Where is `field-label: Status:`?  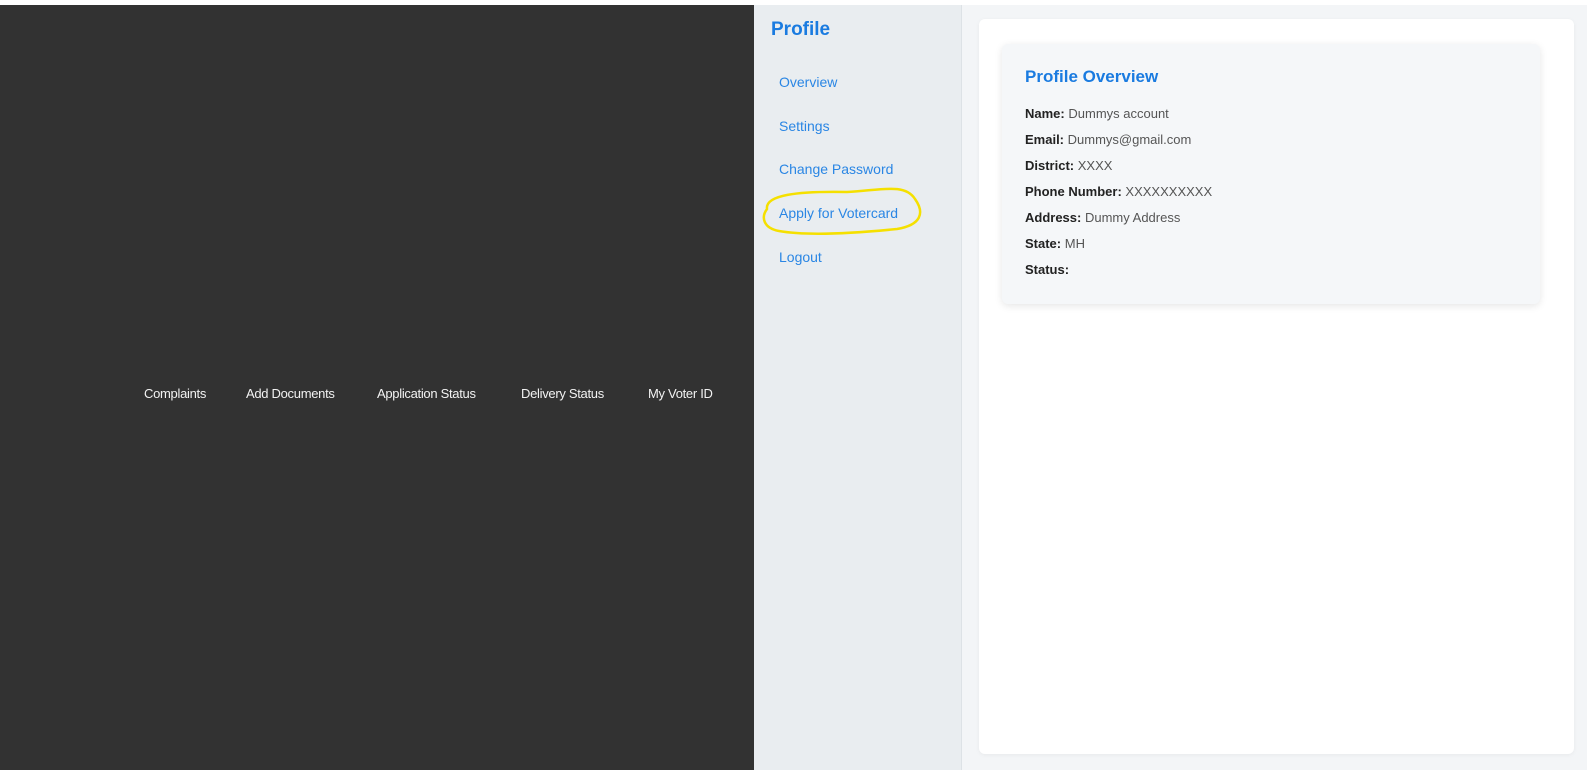
field-label: Status: is located at coordinates (1047, 269).